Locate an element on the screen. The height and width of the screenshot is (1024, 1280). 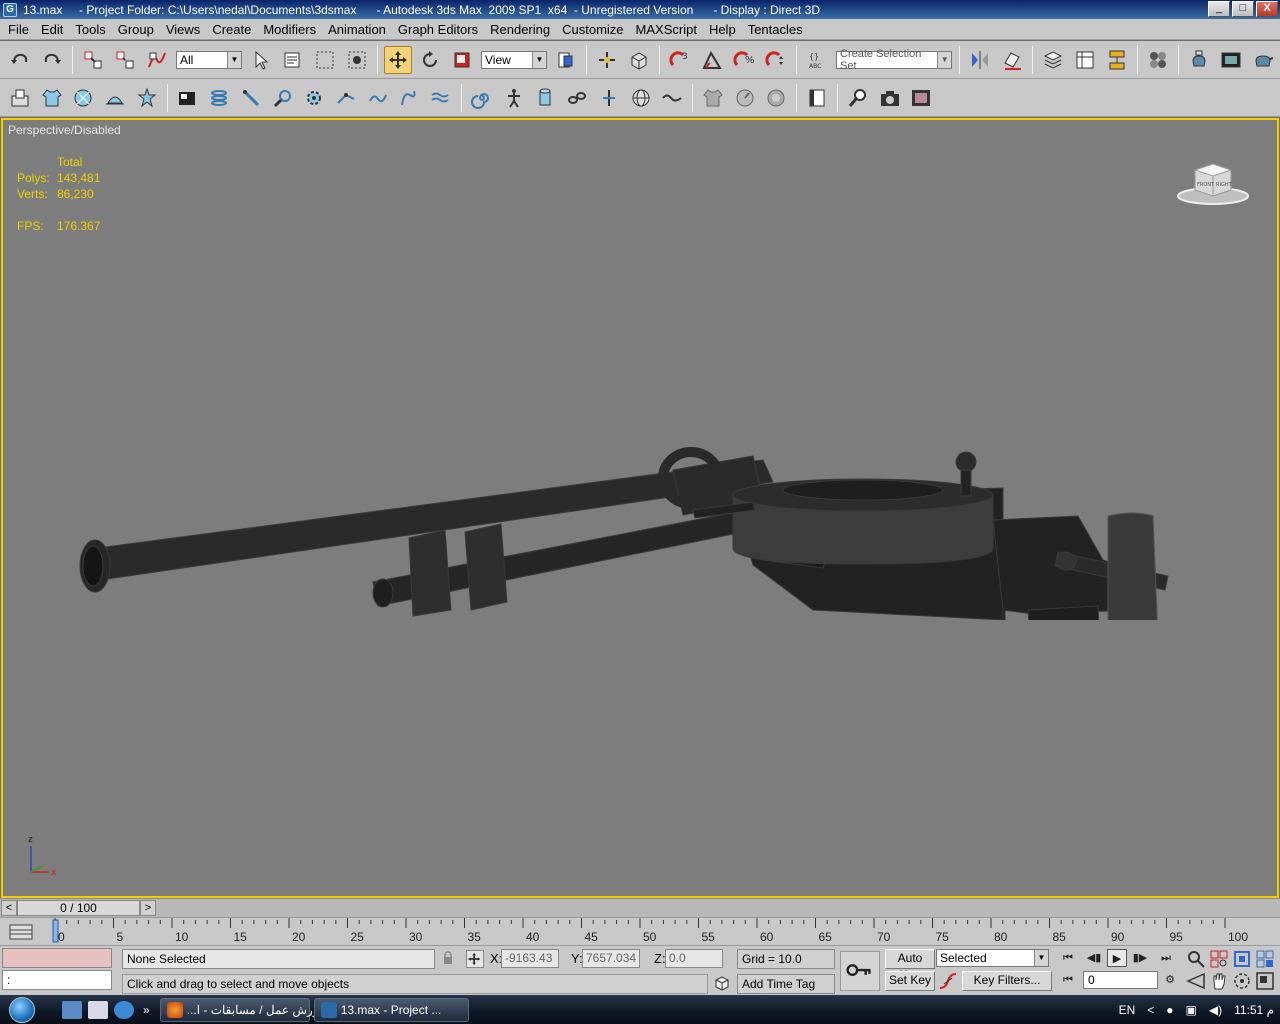
language-indicator: EN is located at coordinates (1127, 1010).